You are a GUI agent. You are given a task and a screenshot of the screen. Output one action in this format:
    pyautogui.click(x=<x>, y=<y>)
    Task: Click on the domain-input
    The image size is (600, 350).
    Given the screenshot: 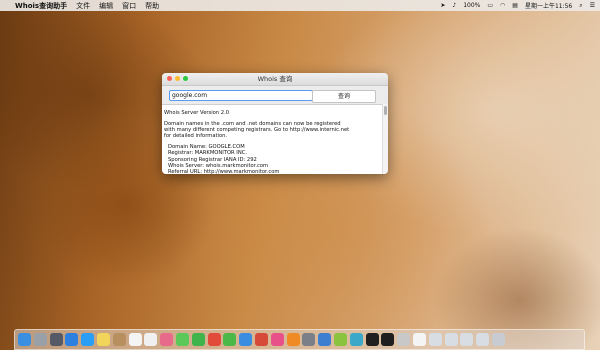 What is the action you would take?
    pyautogui.click(x=241, y=95)
    